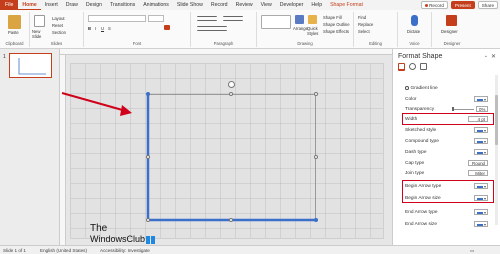 The width and height of the screenshot is (500, 254). I want to click on effects-icon, so click(412, 66).